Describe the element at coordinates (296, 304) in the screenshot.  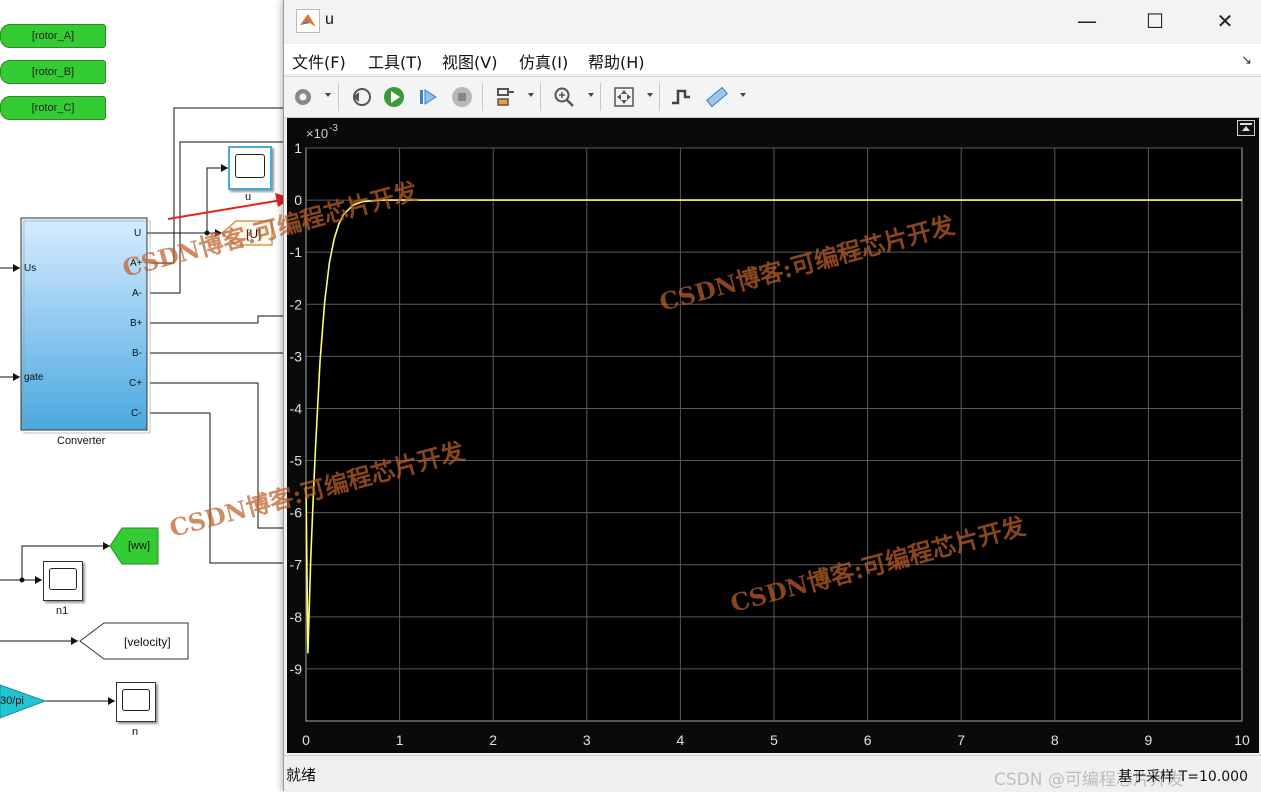
I see `y-tick-label: -2` at that location.